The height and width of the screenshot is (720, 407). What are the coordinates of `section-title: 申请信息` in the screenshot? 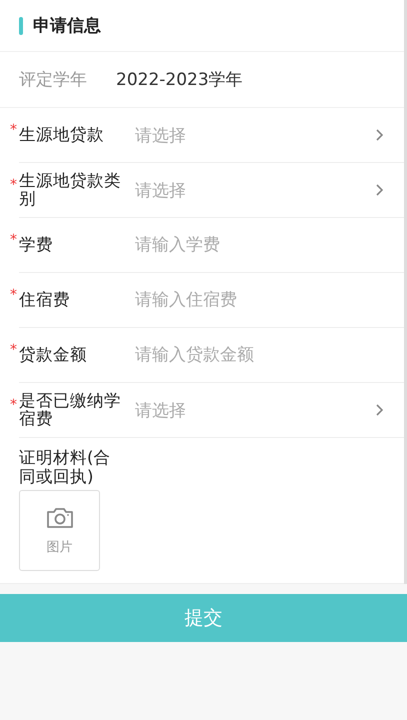 It's located at (67, 26).